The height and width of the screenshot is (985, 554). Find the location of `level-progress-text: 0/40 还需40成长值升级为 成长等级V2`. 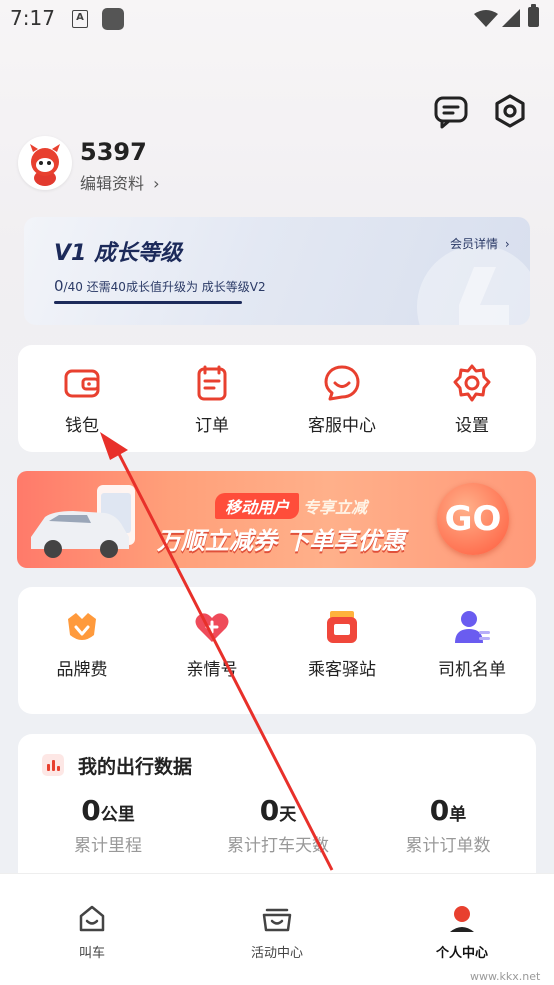

level-progress-text: 0/40 还需40成长值升级为 成长等级V2 is located at coordinates (160, 286).